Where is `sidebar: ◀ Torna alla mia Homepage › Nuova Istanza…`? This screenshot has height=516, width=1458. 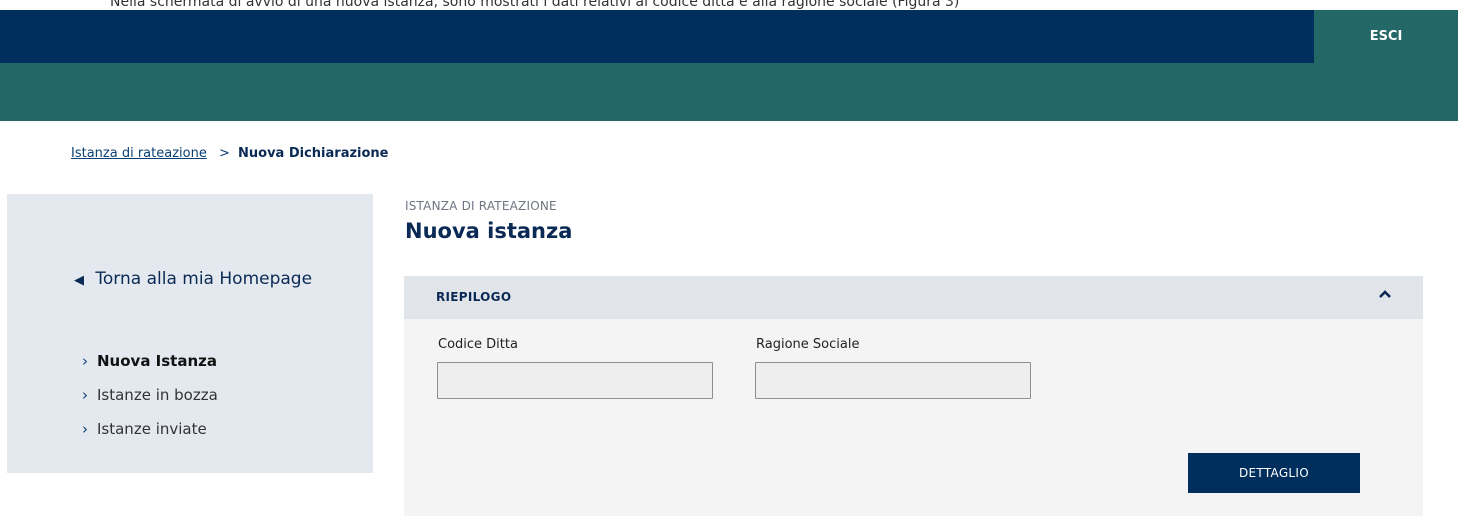 sidebar: ◀ Torna alla mia Homepage › Nuova Istanza… is located at coordinates (190, 333).